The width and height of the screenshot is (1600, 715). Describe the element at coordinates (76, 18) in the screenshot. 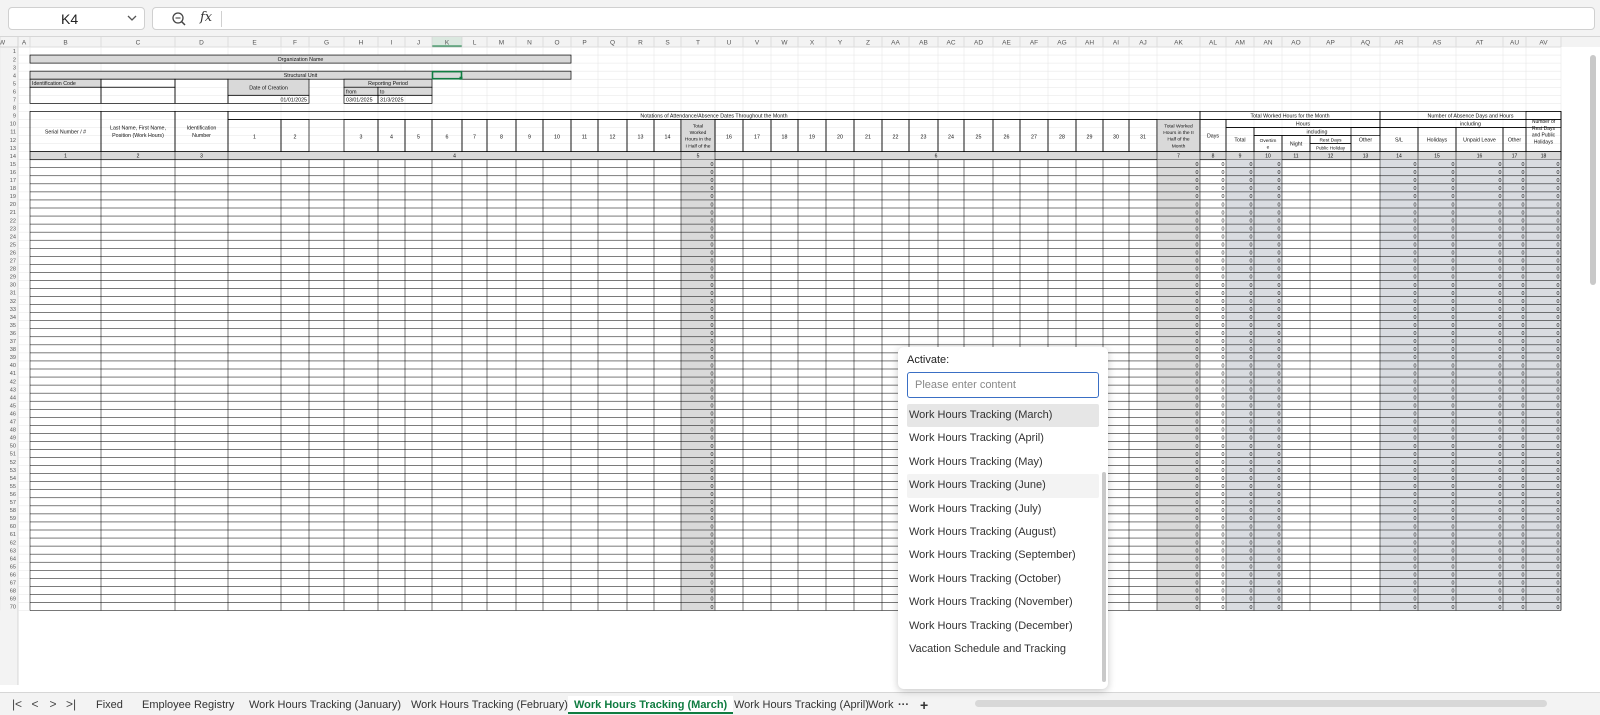

I see `name-box: K4` at that location.